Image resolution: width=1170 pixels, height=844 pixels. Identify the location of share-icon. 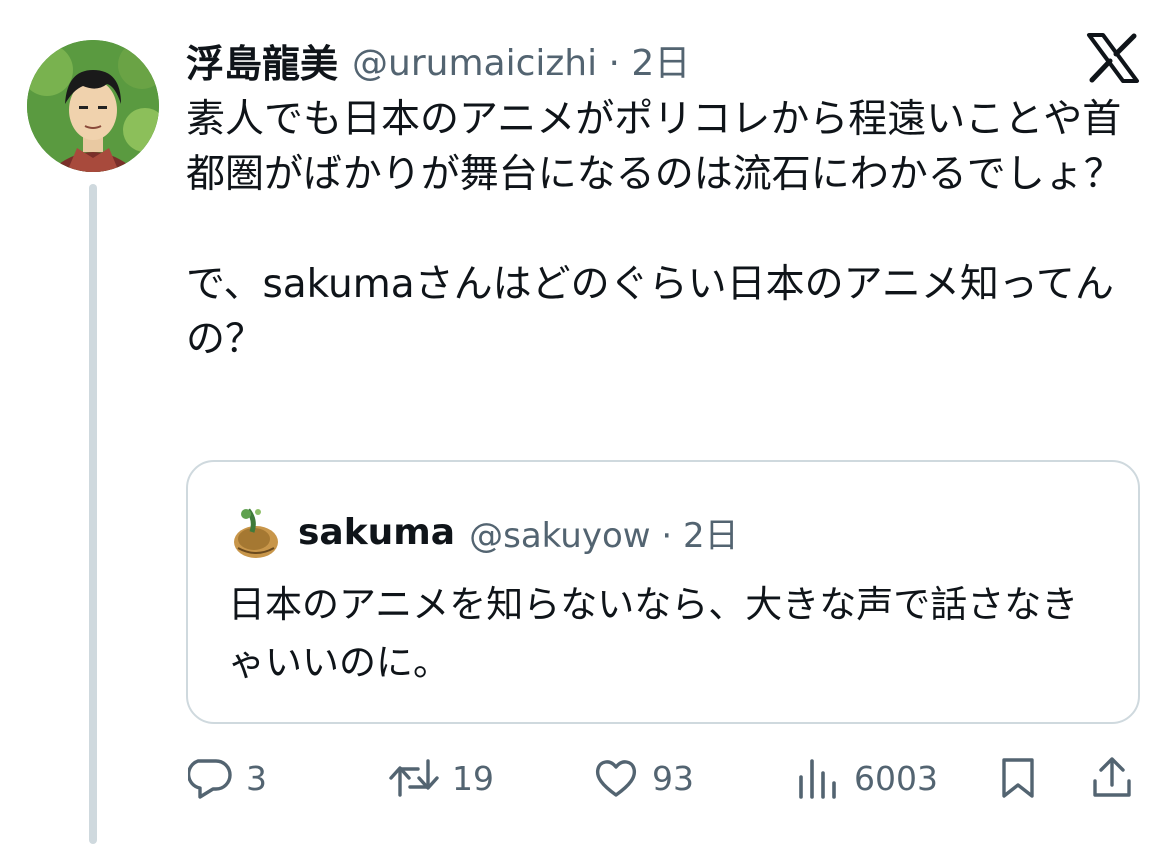
(1112, 778).